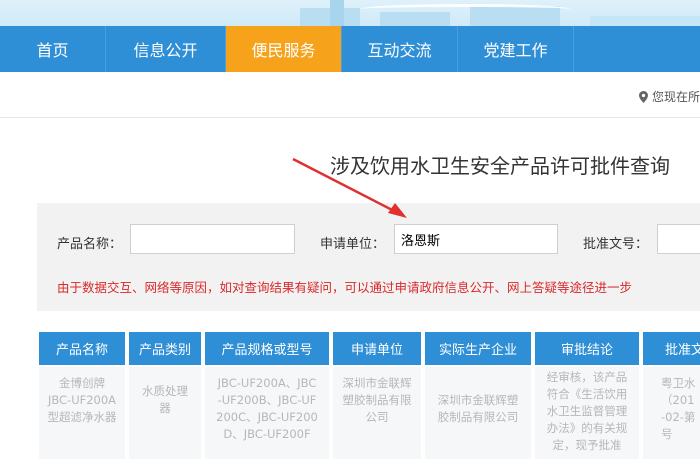 This screenshot has width=700, height=459. What do you see at coordinates (516, 49) in the screenshot?
I see `nav-item-party-building: 党建工作` at bounding box center [516, 49].